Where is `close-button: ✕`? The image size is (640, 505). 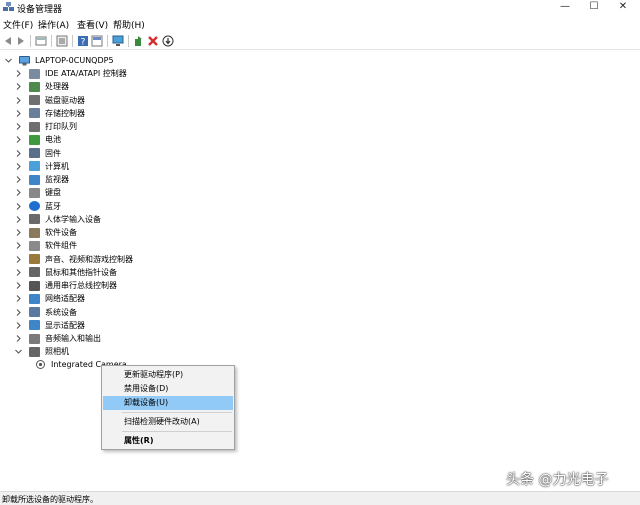 close-button: ✕ is located at coordinates (623, 7).